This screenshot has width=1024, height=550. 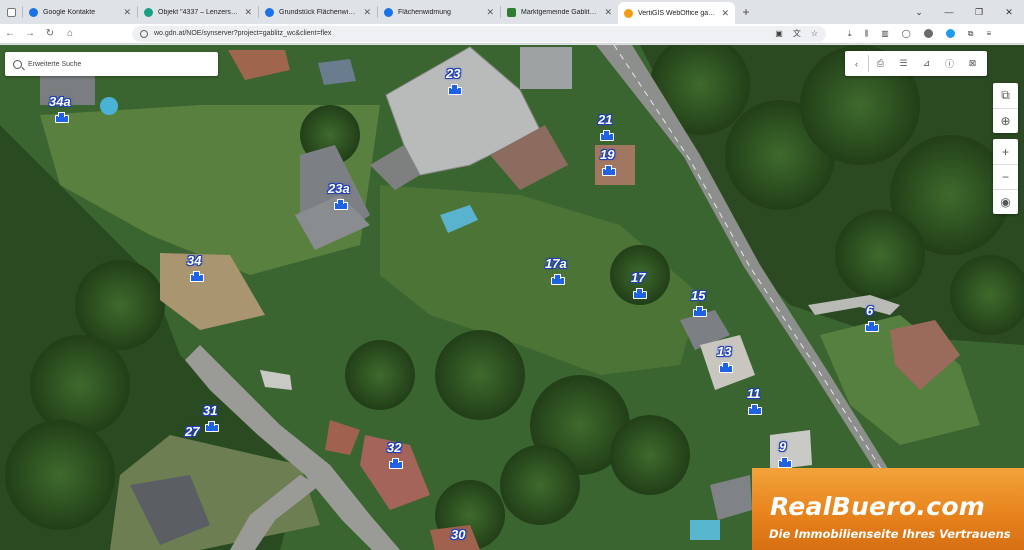 I want to click on page-icon, so click(x=11, y=12).